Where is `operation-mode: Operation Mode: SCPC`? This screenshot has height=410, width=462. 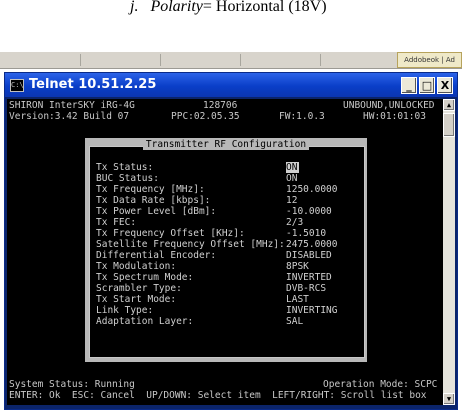 operation-mode: Operation Mode: SCPC is located at coordinates (380, 384).